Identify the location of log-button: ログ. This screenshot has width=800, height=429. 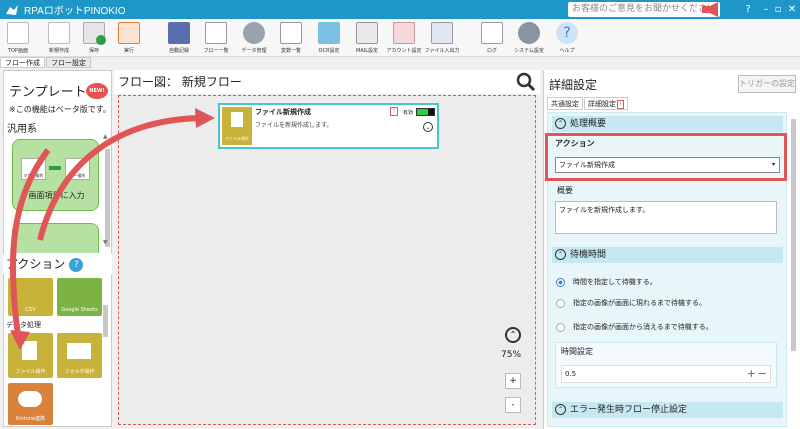
(492, 38).